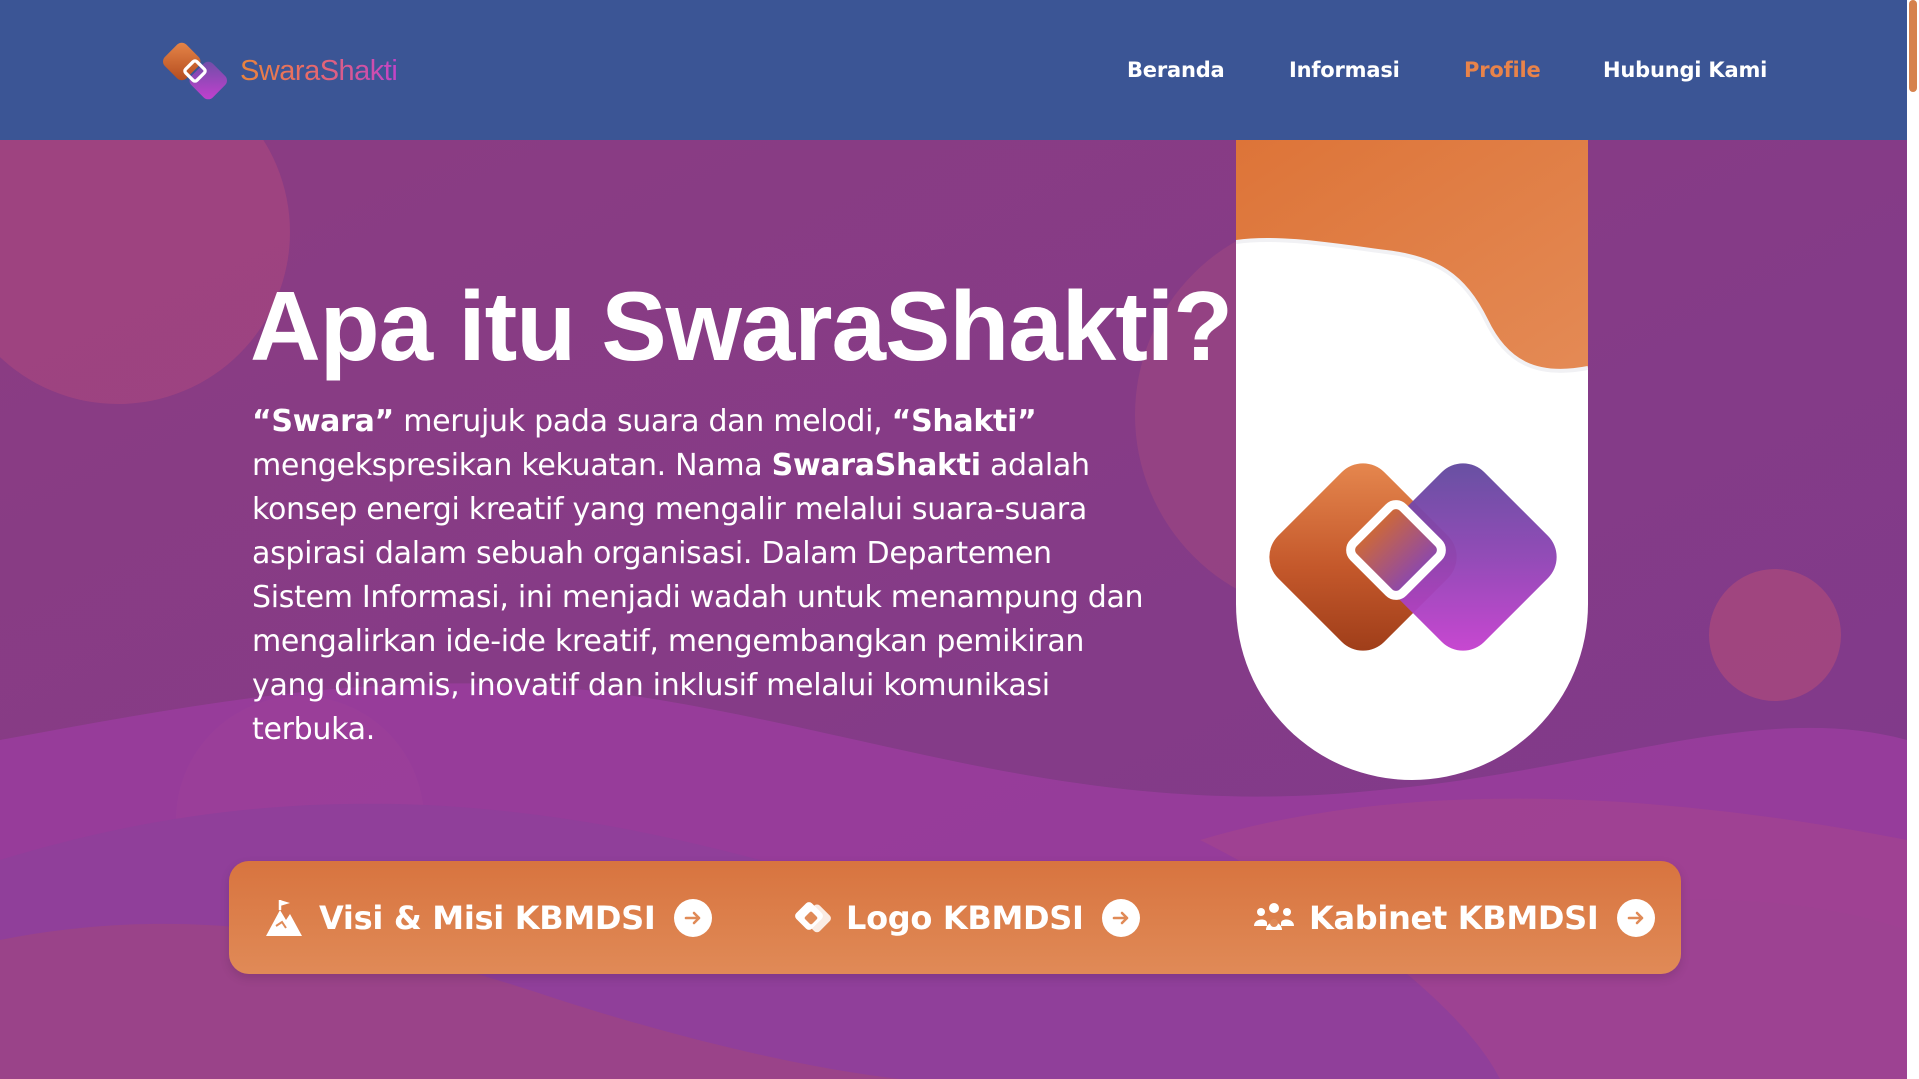  What do you see at coordinates (284, 918) in the screenshot?
I see `mountain-flag-icon` at bounding box center [284, 918].